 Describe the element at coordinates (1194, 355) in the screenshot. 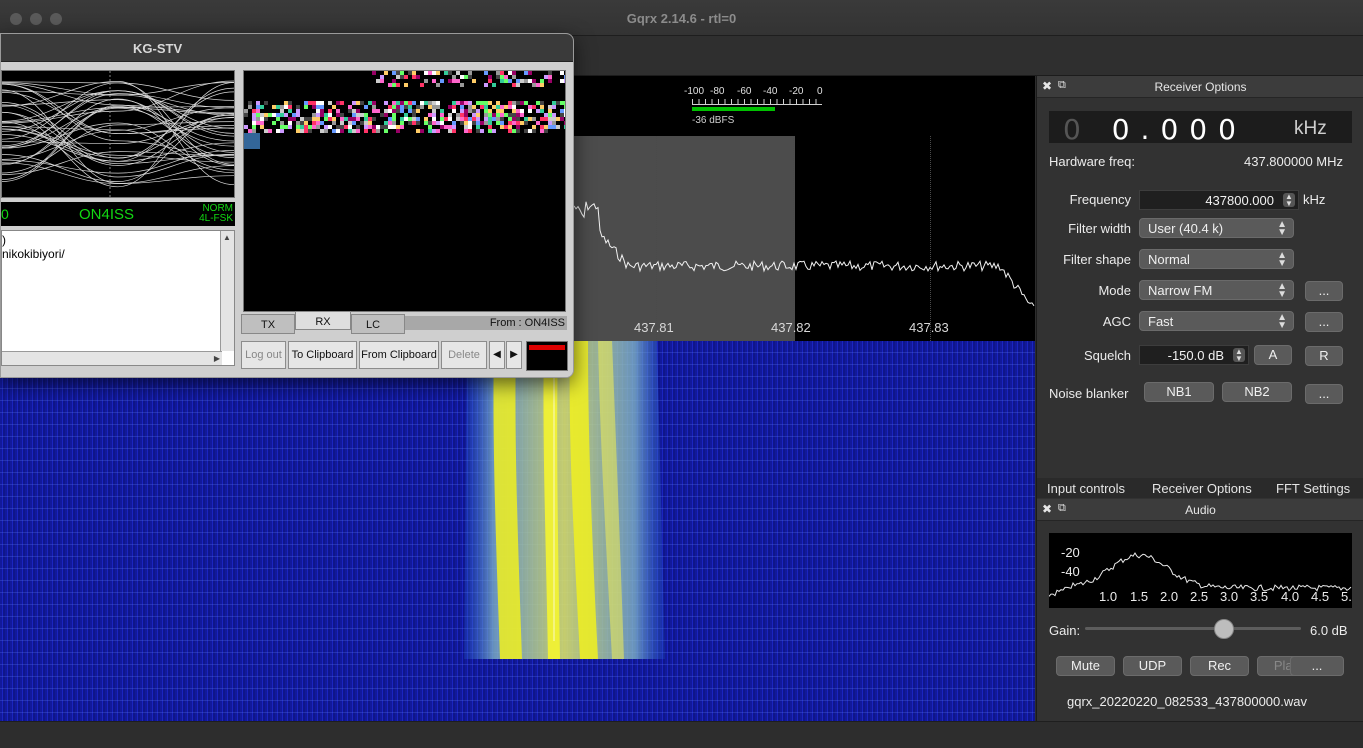

I see `squelch-input: -150.0 dB ▲ ▼` at that location.